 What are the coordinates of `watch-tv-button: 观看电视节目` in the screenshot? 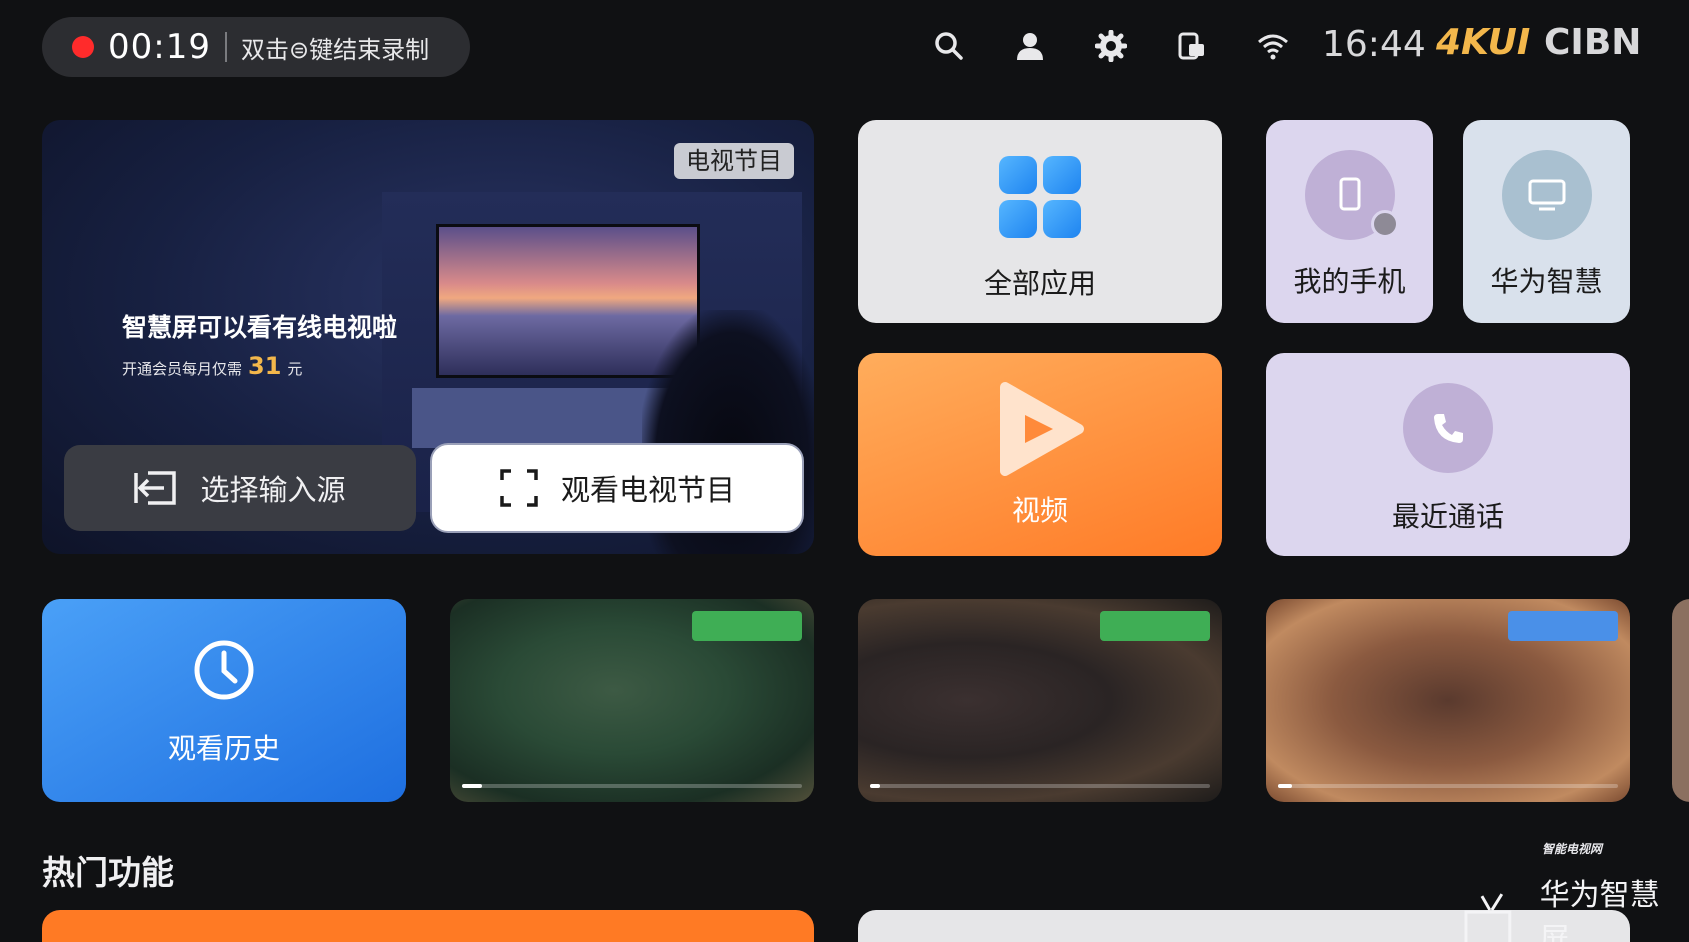 It's located at (617, 488).